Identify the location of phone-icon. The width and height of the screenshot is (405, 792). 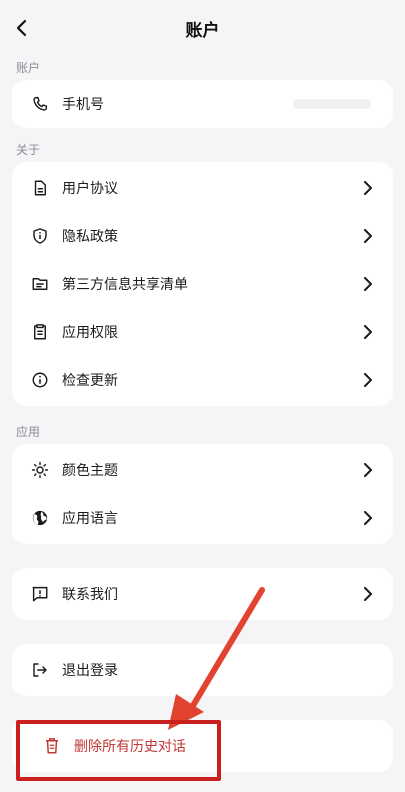
(40, 104).